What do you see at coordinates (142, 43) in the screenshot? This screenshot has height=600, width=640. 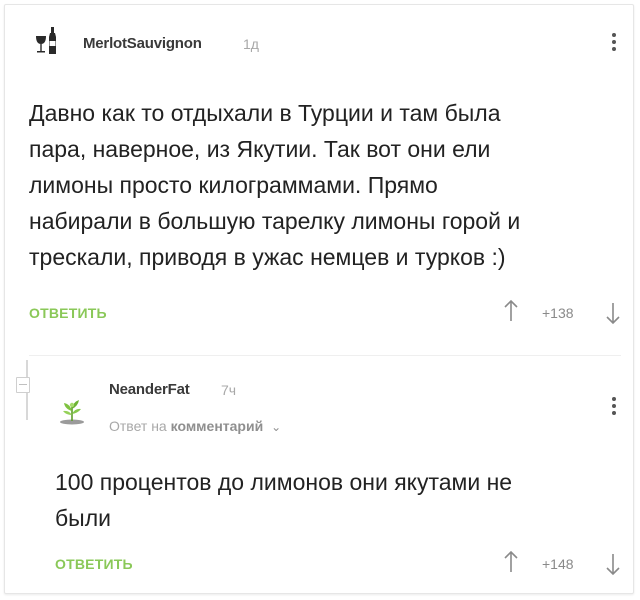 I see `comment-username: MerlotSauvignon` at bounding box center [142, 43].